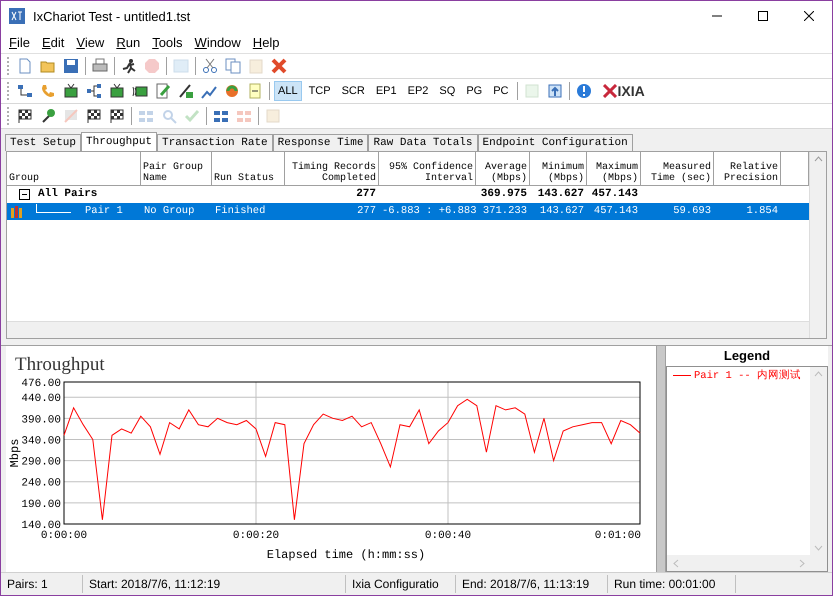 This screenshot has height=596, width=833. I want to click on column-header: Maximum (Mbps), so click(614, 169).